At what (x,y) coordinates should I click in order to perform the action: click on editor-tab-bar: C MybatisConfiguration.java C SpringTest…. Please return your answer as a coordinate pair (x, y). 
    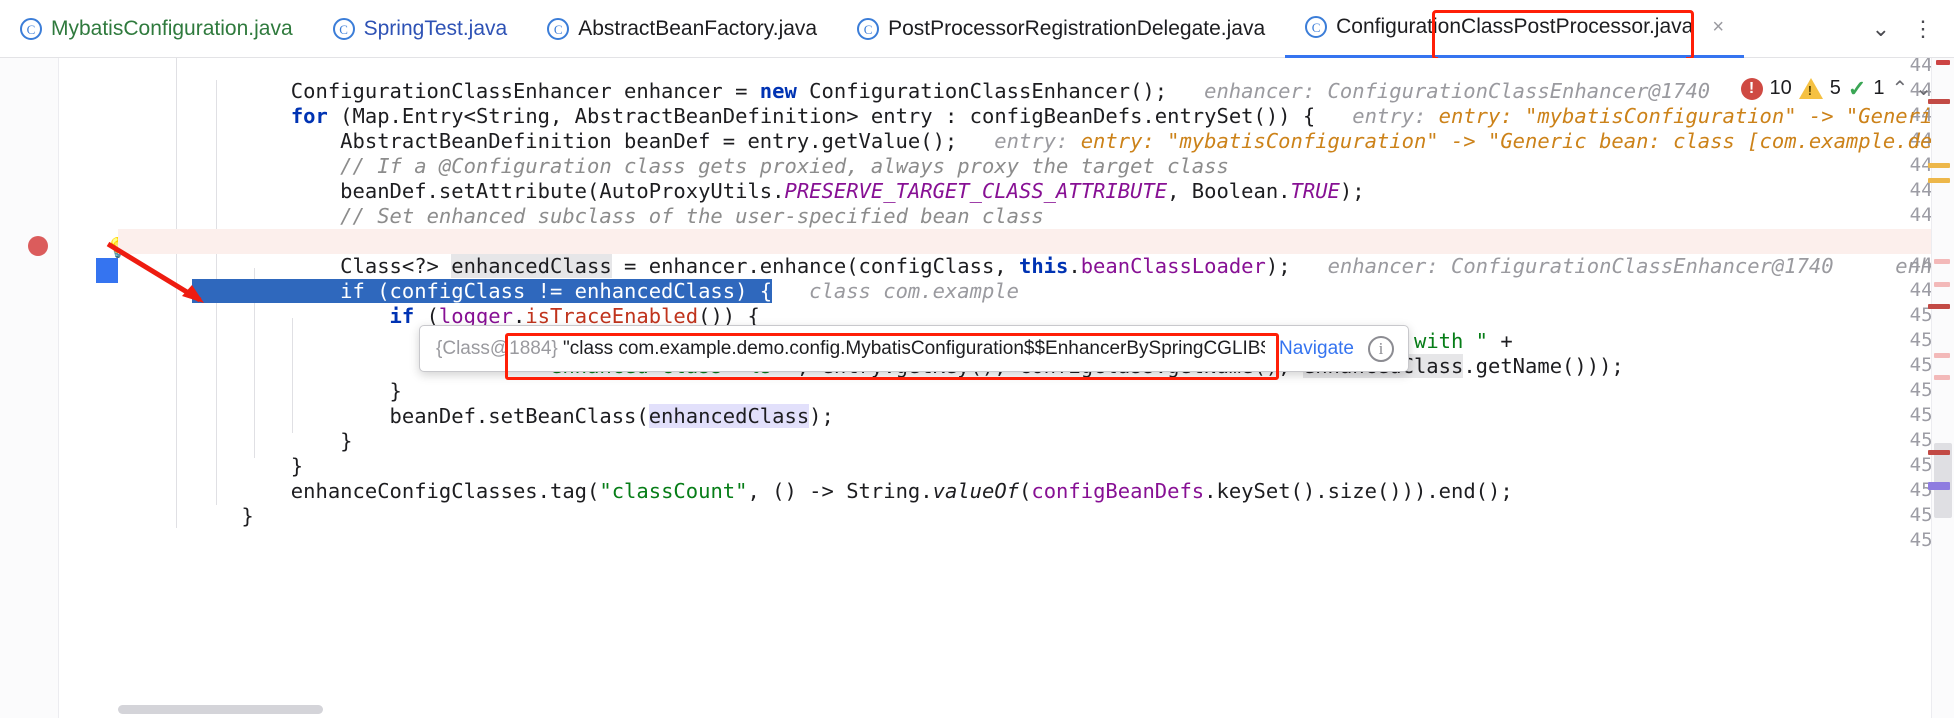
    Looking at the image, I should click on (977, 29).